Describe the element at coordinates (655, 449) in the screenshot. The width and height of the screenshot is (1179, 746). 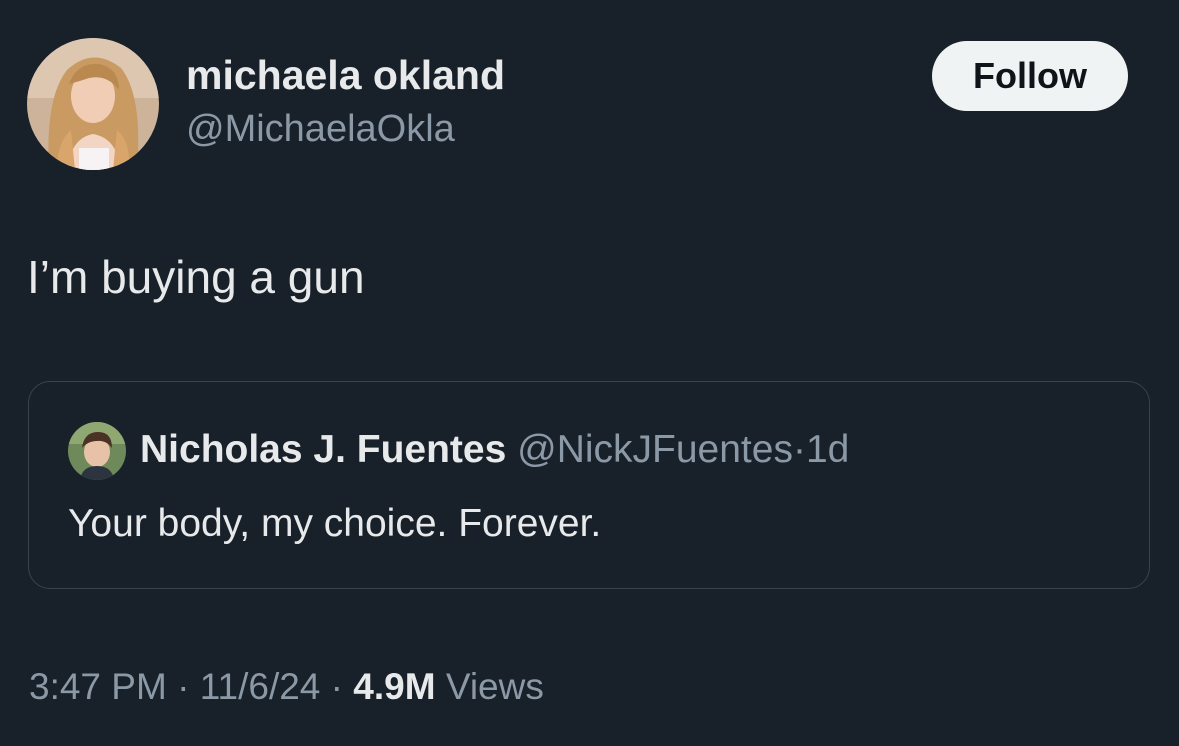
I see `quoted-author-handle: @NickJFuentes` at that location.